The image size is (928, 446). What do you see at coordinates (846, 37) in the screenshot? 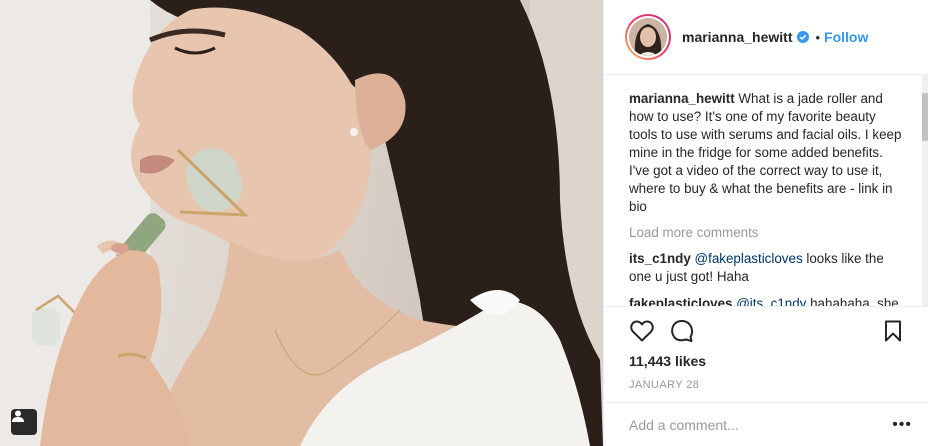
I see `follow-button: Follow` at bounding box center [846, 37].